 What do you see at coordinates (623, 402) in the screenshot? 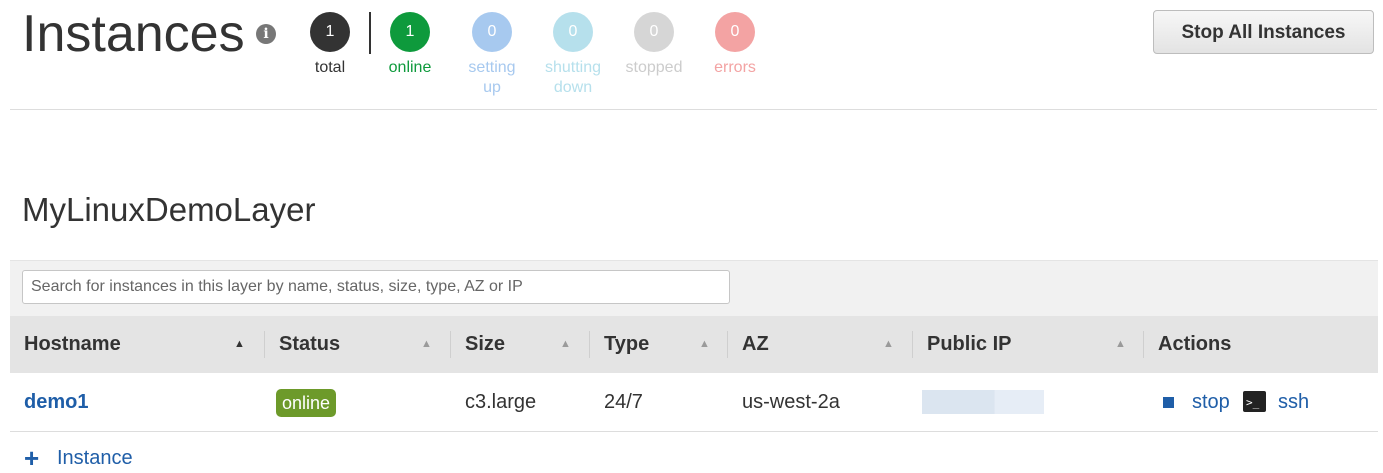
I see `type-cell: 24/7` at bounding box center [623, 402].